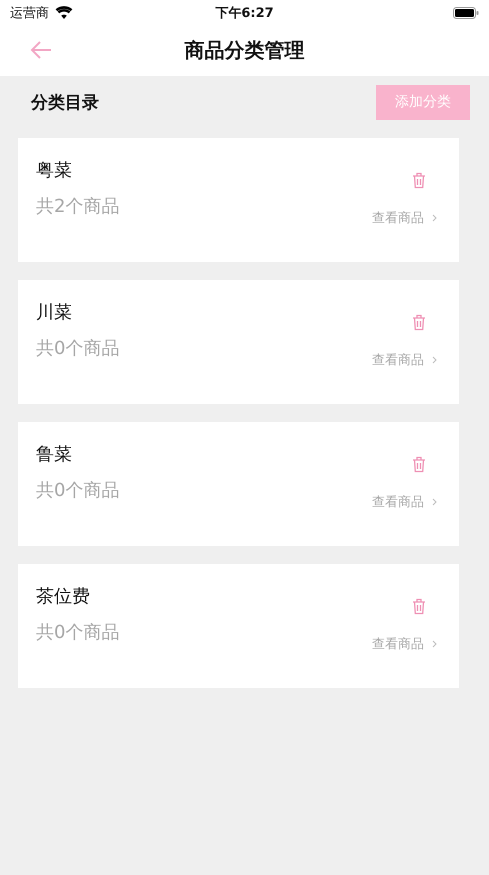  I want to click on carrier-name: 运营商, so click(29, 13).